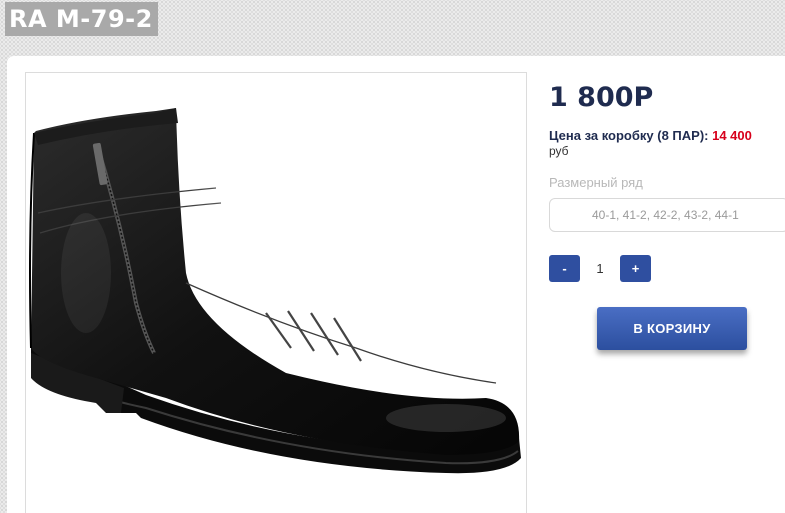 This screenshot has height=513, width=785. What do you see at coordinates (629, 135) in the screenshot?
I see `box-price-label: Цена за коробку (8 ПАР):` at bounding box center [629, 135].